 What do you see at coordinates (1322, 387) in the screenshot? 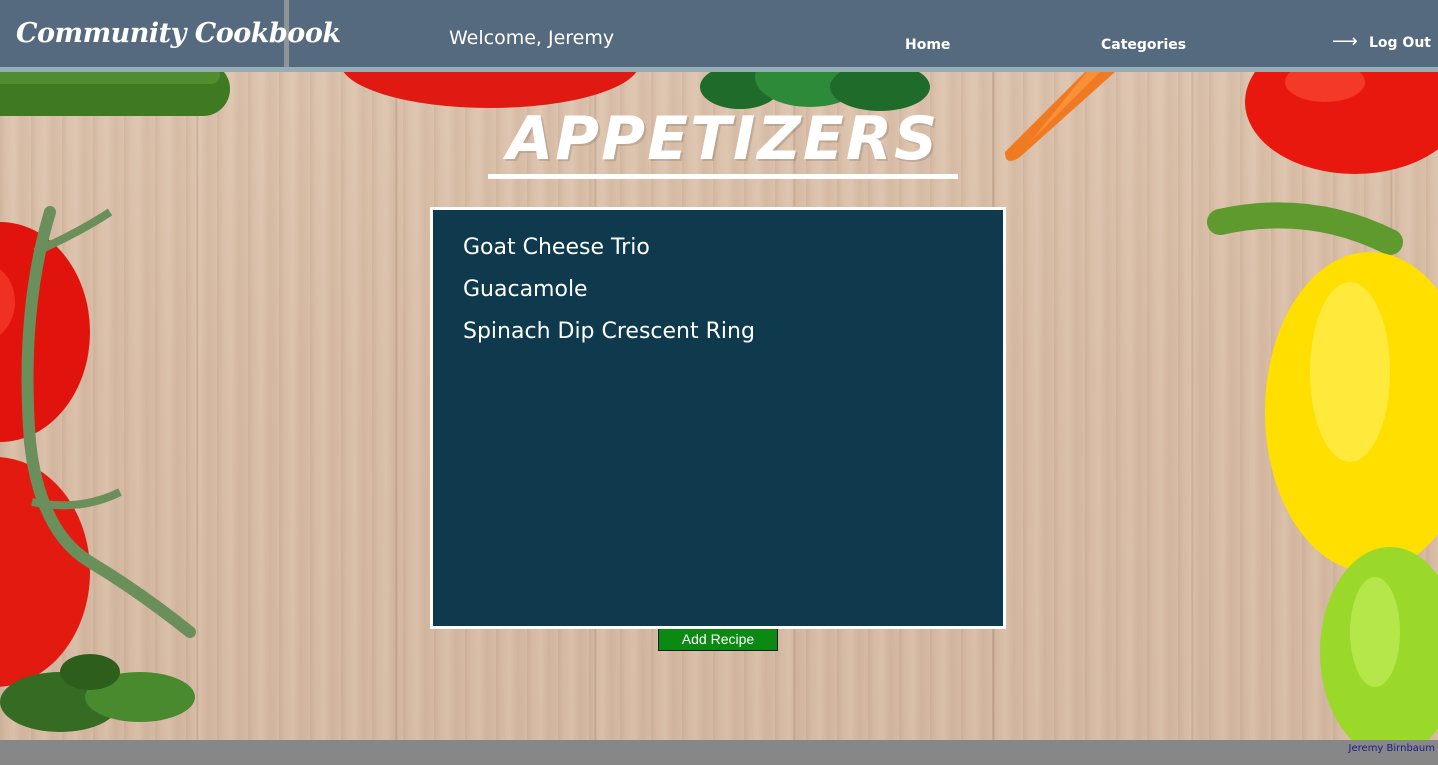
I see `yellow-pepper-image` at bounding box center [1322, 387].